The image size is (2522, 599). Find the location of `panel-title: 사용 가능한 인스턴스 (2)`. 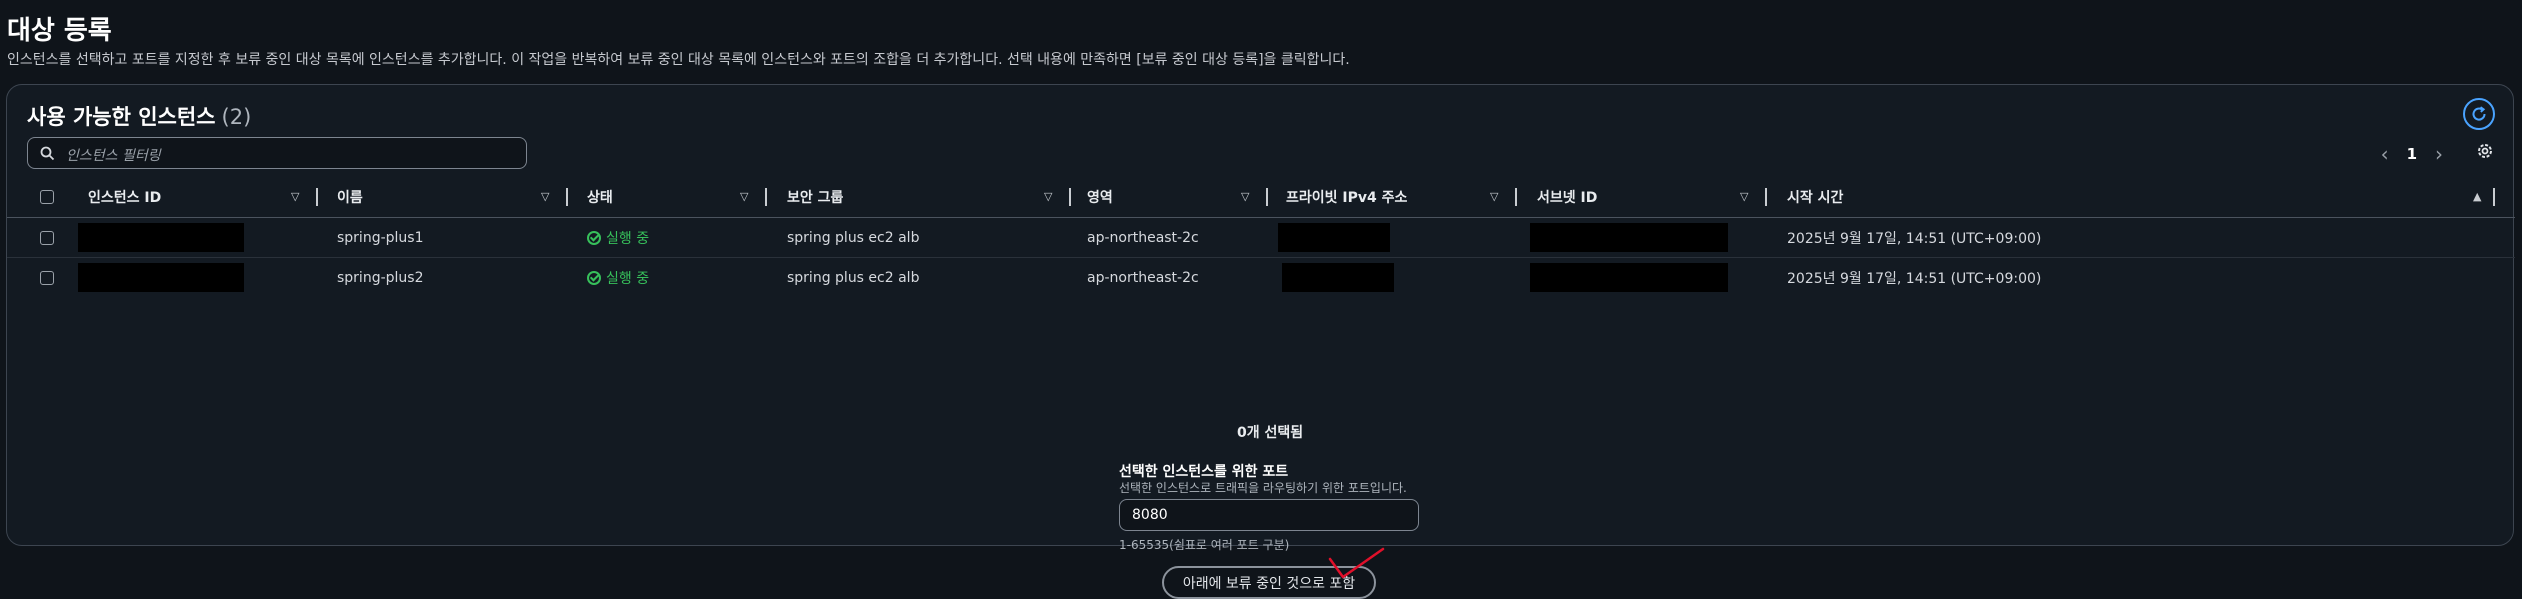

panel-title: 사용 가능한 인스턴스 (2) is located at coordinates (139, 116).